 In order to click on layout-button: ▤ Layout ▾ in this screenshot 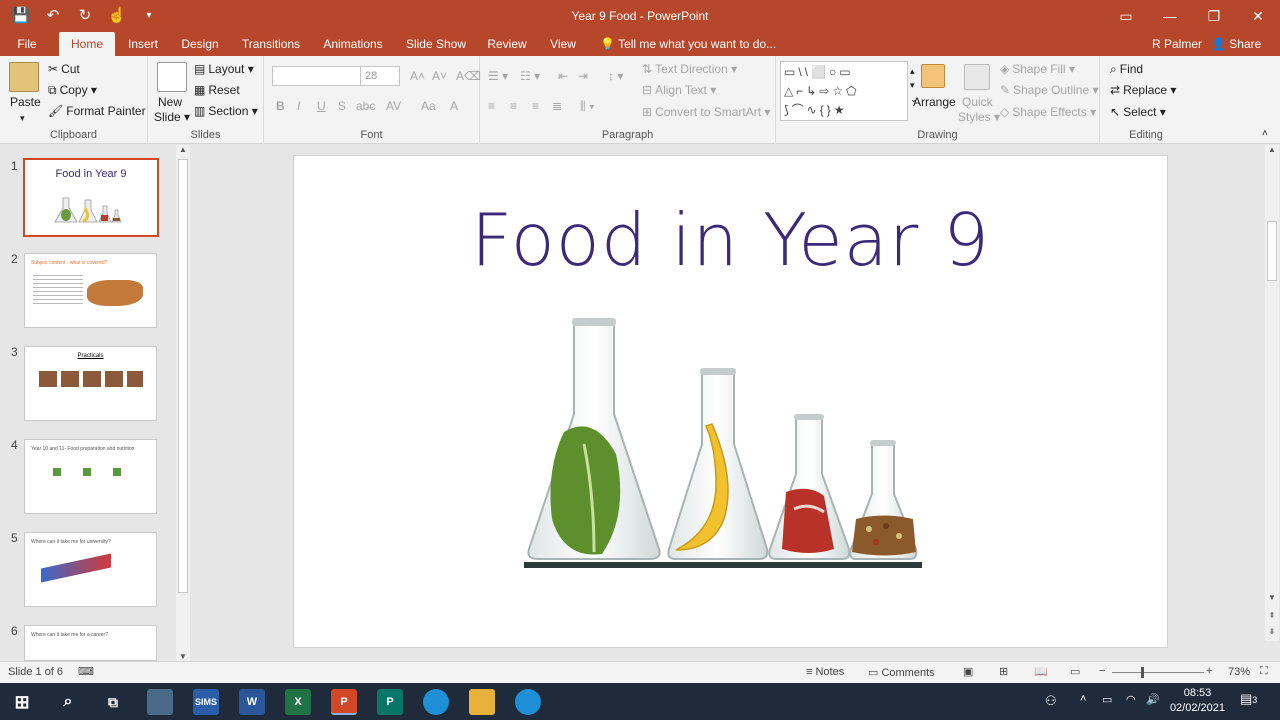, I will do `click(224, 69)`.